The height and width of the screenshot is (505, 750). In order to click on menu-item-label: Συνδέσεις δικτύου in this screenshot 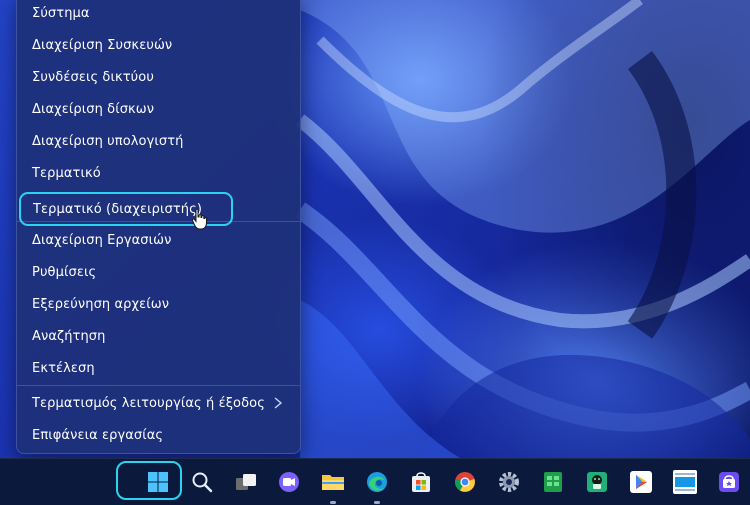, I will do `click(93, 77)`.